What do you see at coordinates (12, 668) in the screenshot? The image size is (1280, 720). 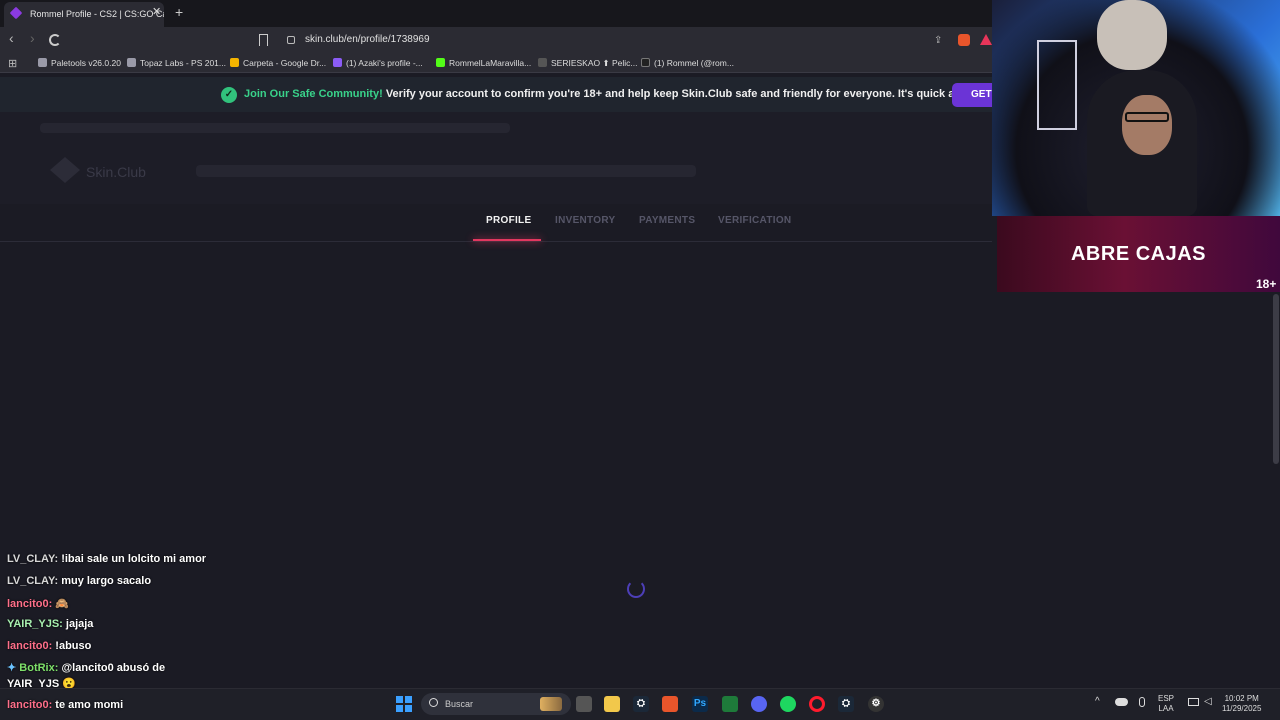 I see `sword-badge-icon: ✦` at bounding box center [12, 668].